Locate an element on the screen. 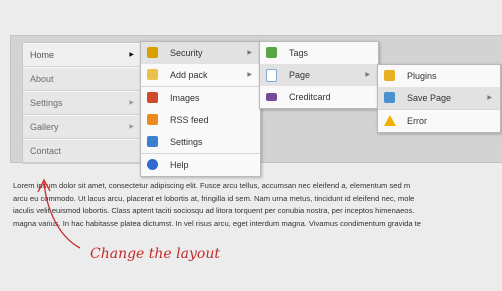 The image size is (502, 291). help-icon is located at coordinates (152, 164).